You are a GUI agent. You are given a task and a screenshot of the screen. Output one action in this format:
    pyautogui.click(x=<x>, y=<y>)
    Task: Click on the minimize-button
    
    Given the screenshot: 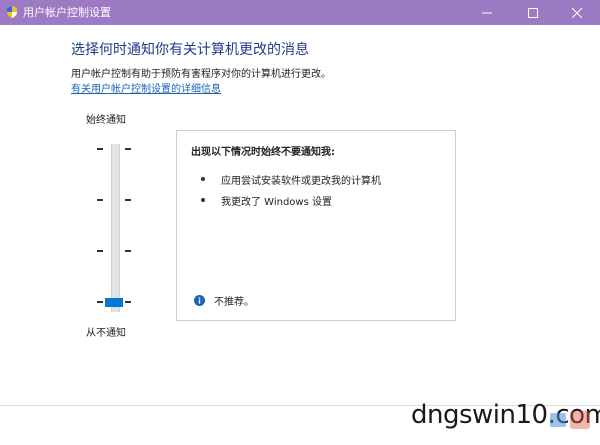 What is the action you would take?
    pyautogui.click(x=487, y=12)
    